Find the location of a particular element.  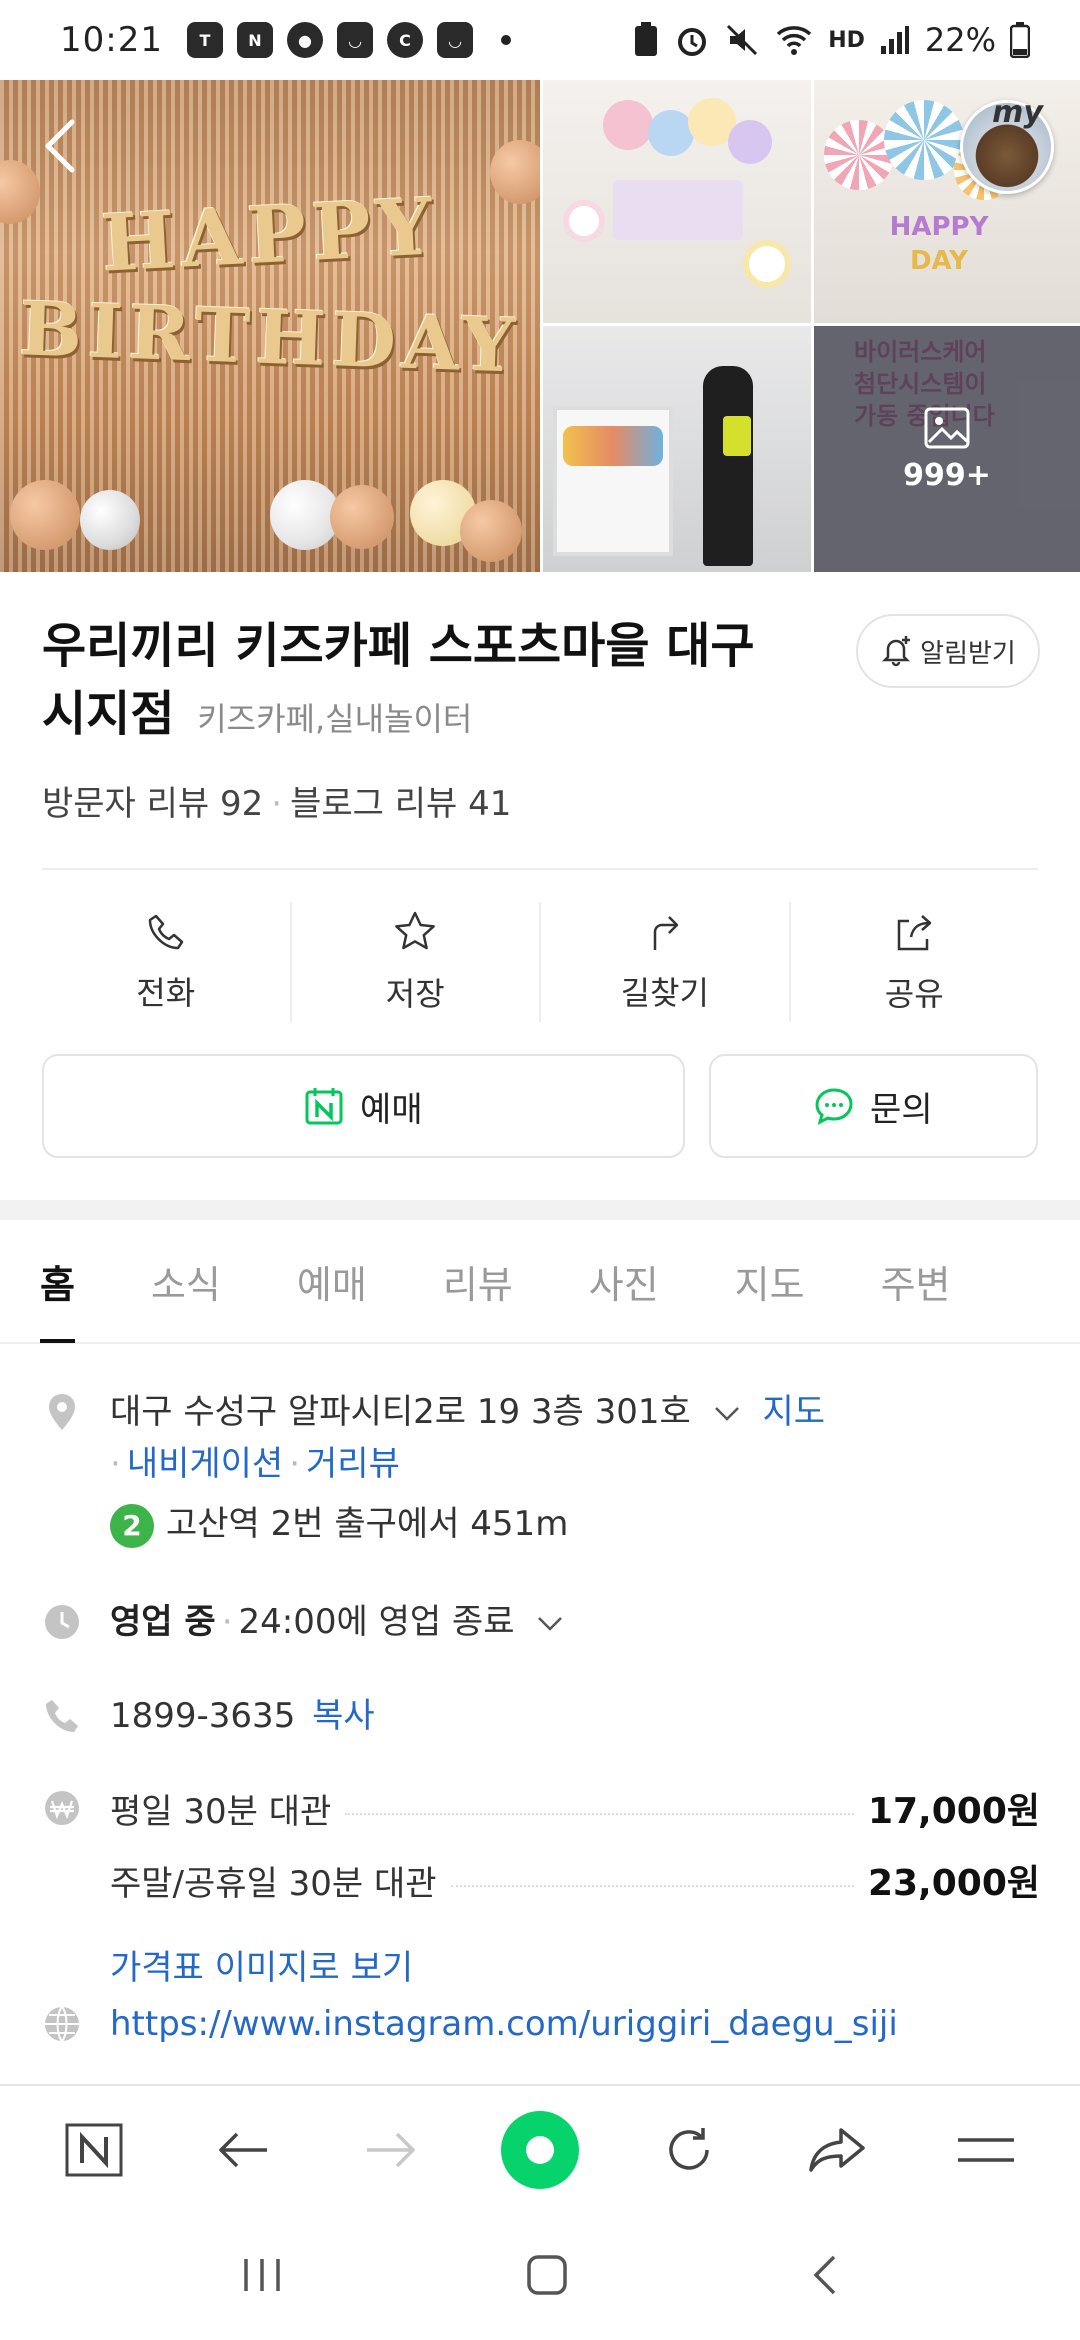

photo-balloon-wall is located at coordinates (677, 201).